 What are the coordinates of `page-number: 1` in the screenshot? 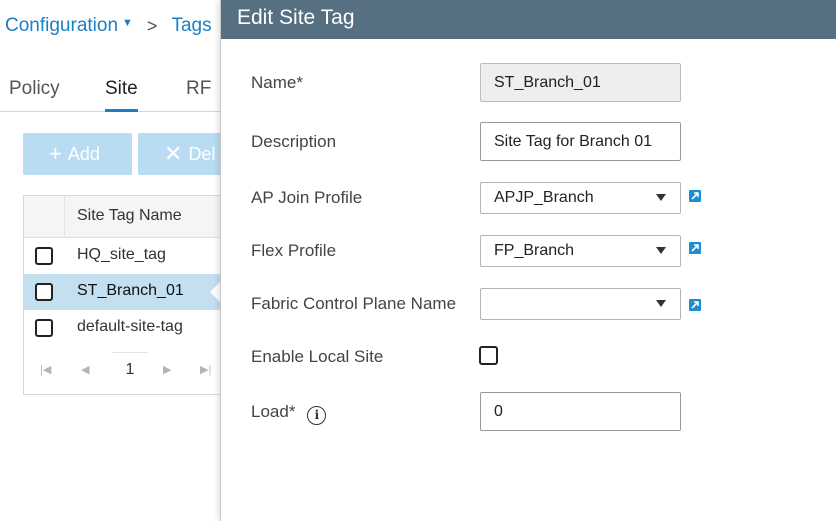 It's located at (130, 368).